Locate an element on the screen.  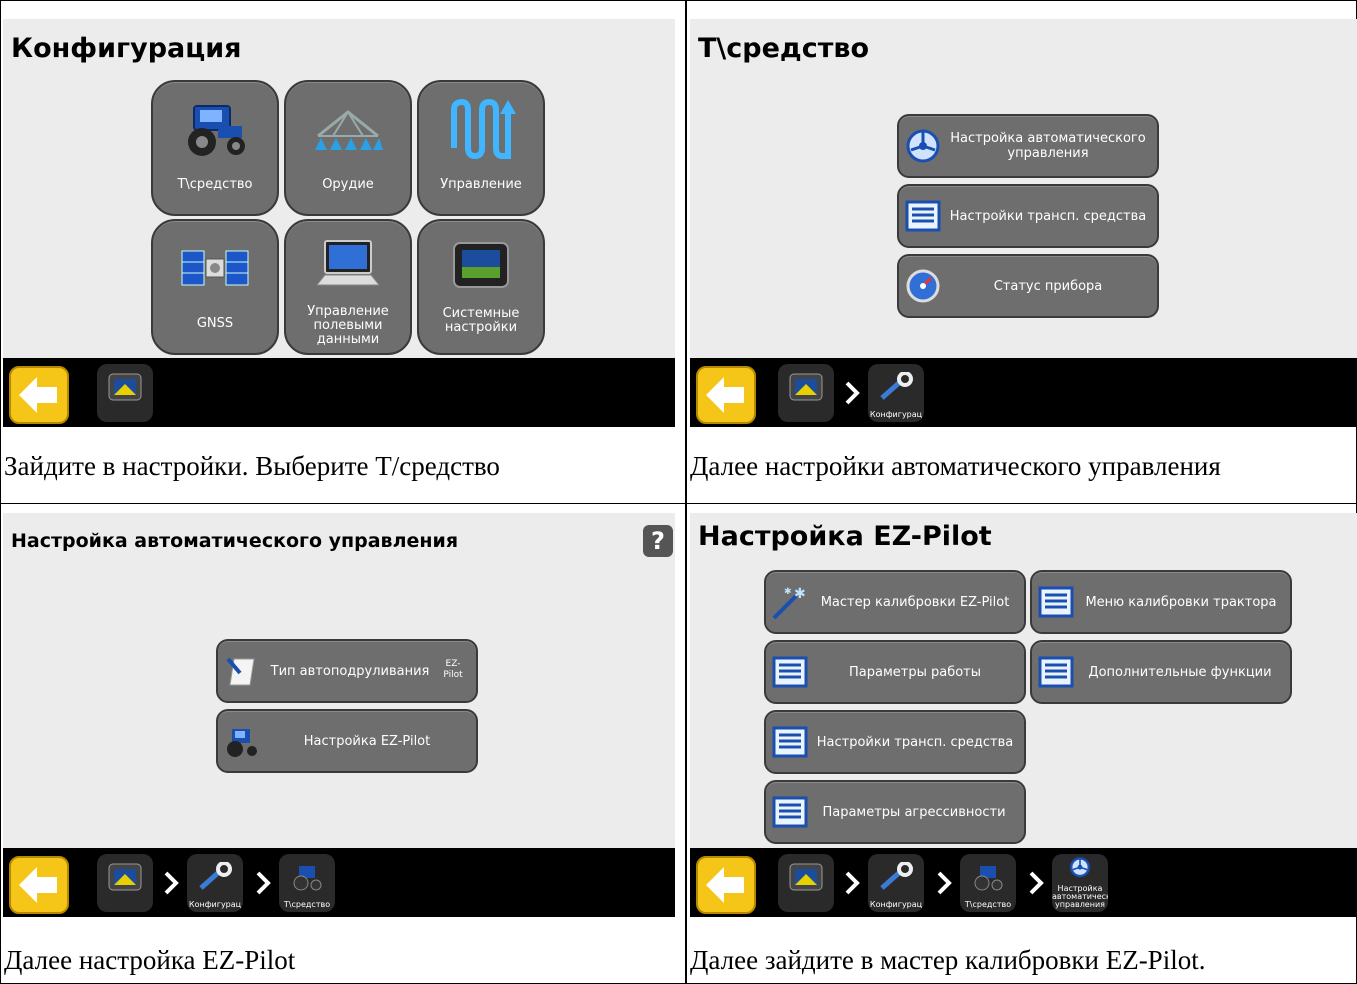
panel-title: T\средство is located at coordinates (784, 48).